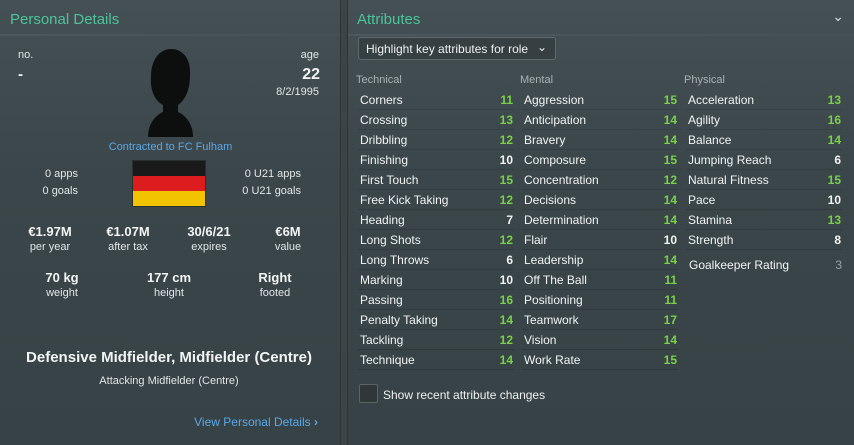 The width and height of the screenshot is (854, 445). Describe the element at coordinates (275, 293) in the screenshot. I see `info-label: footed` at that location.